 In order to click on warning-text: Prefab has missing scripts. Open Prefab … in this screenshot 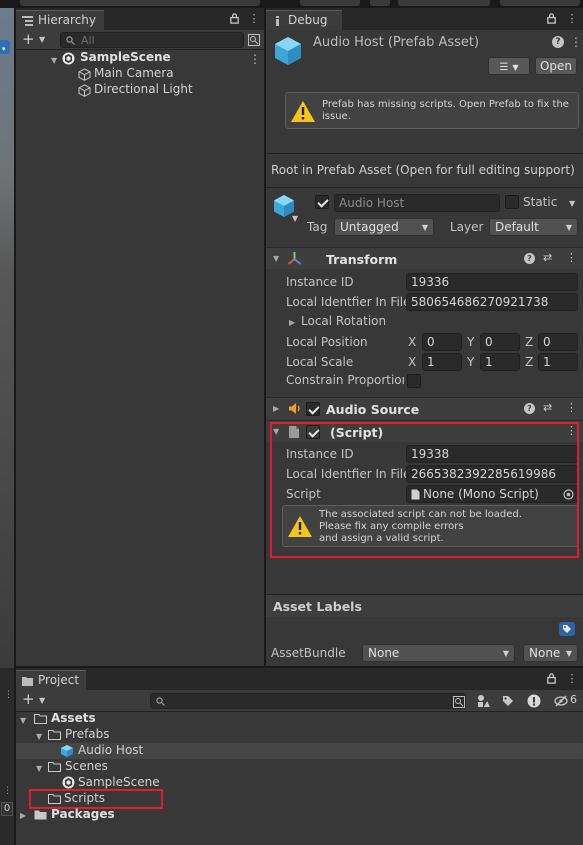, I will do `click(445, 104)`.